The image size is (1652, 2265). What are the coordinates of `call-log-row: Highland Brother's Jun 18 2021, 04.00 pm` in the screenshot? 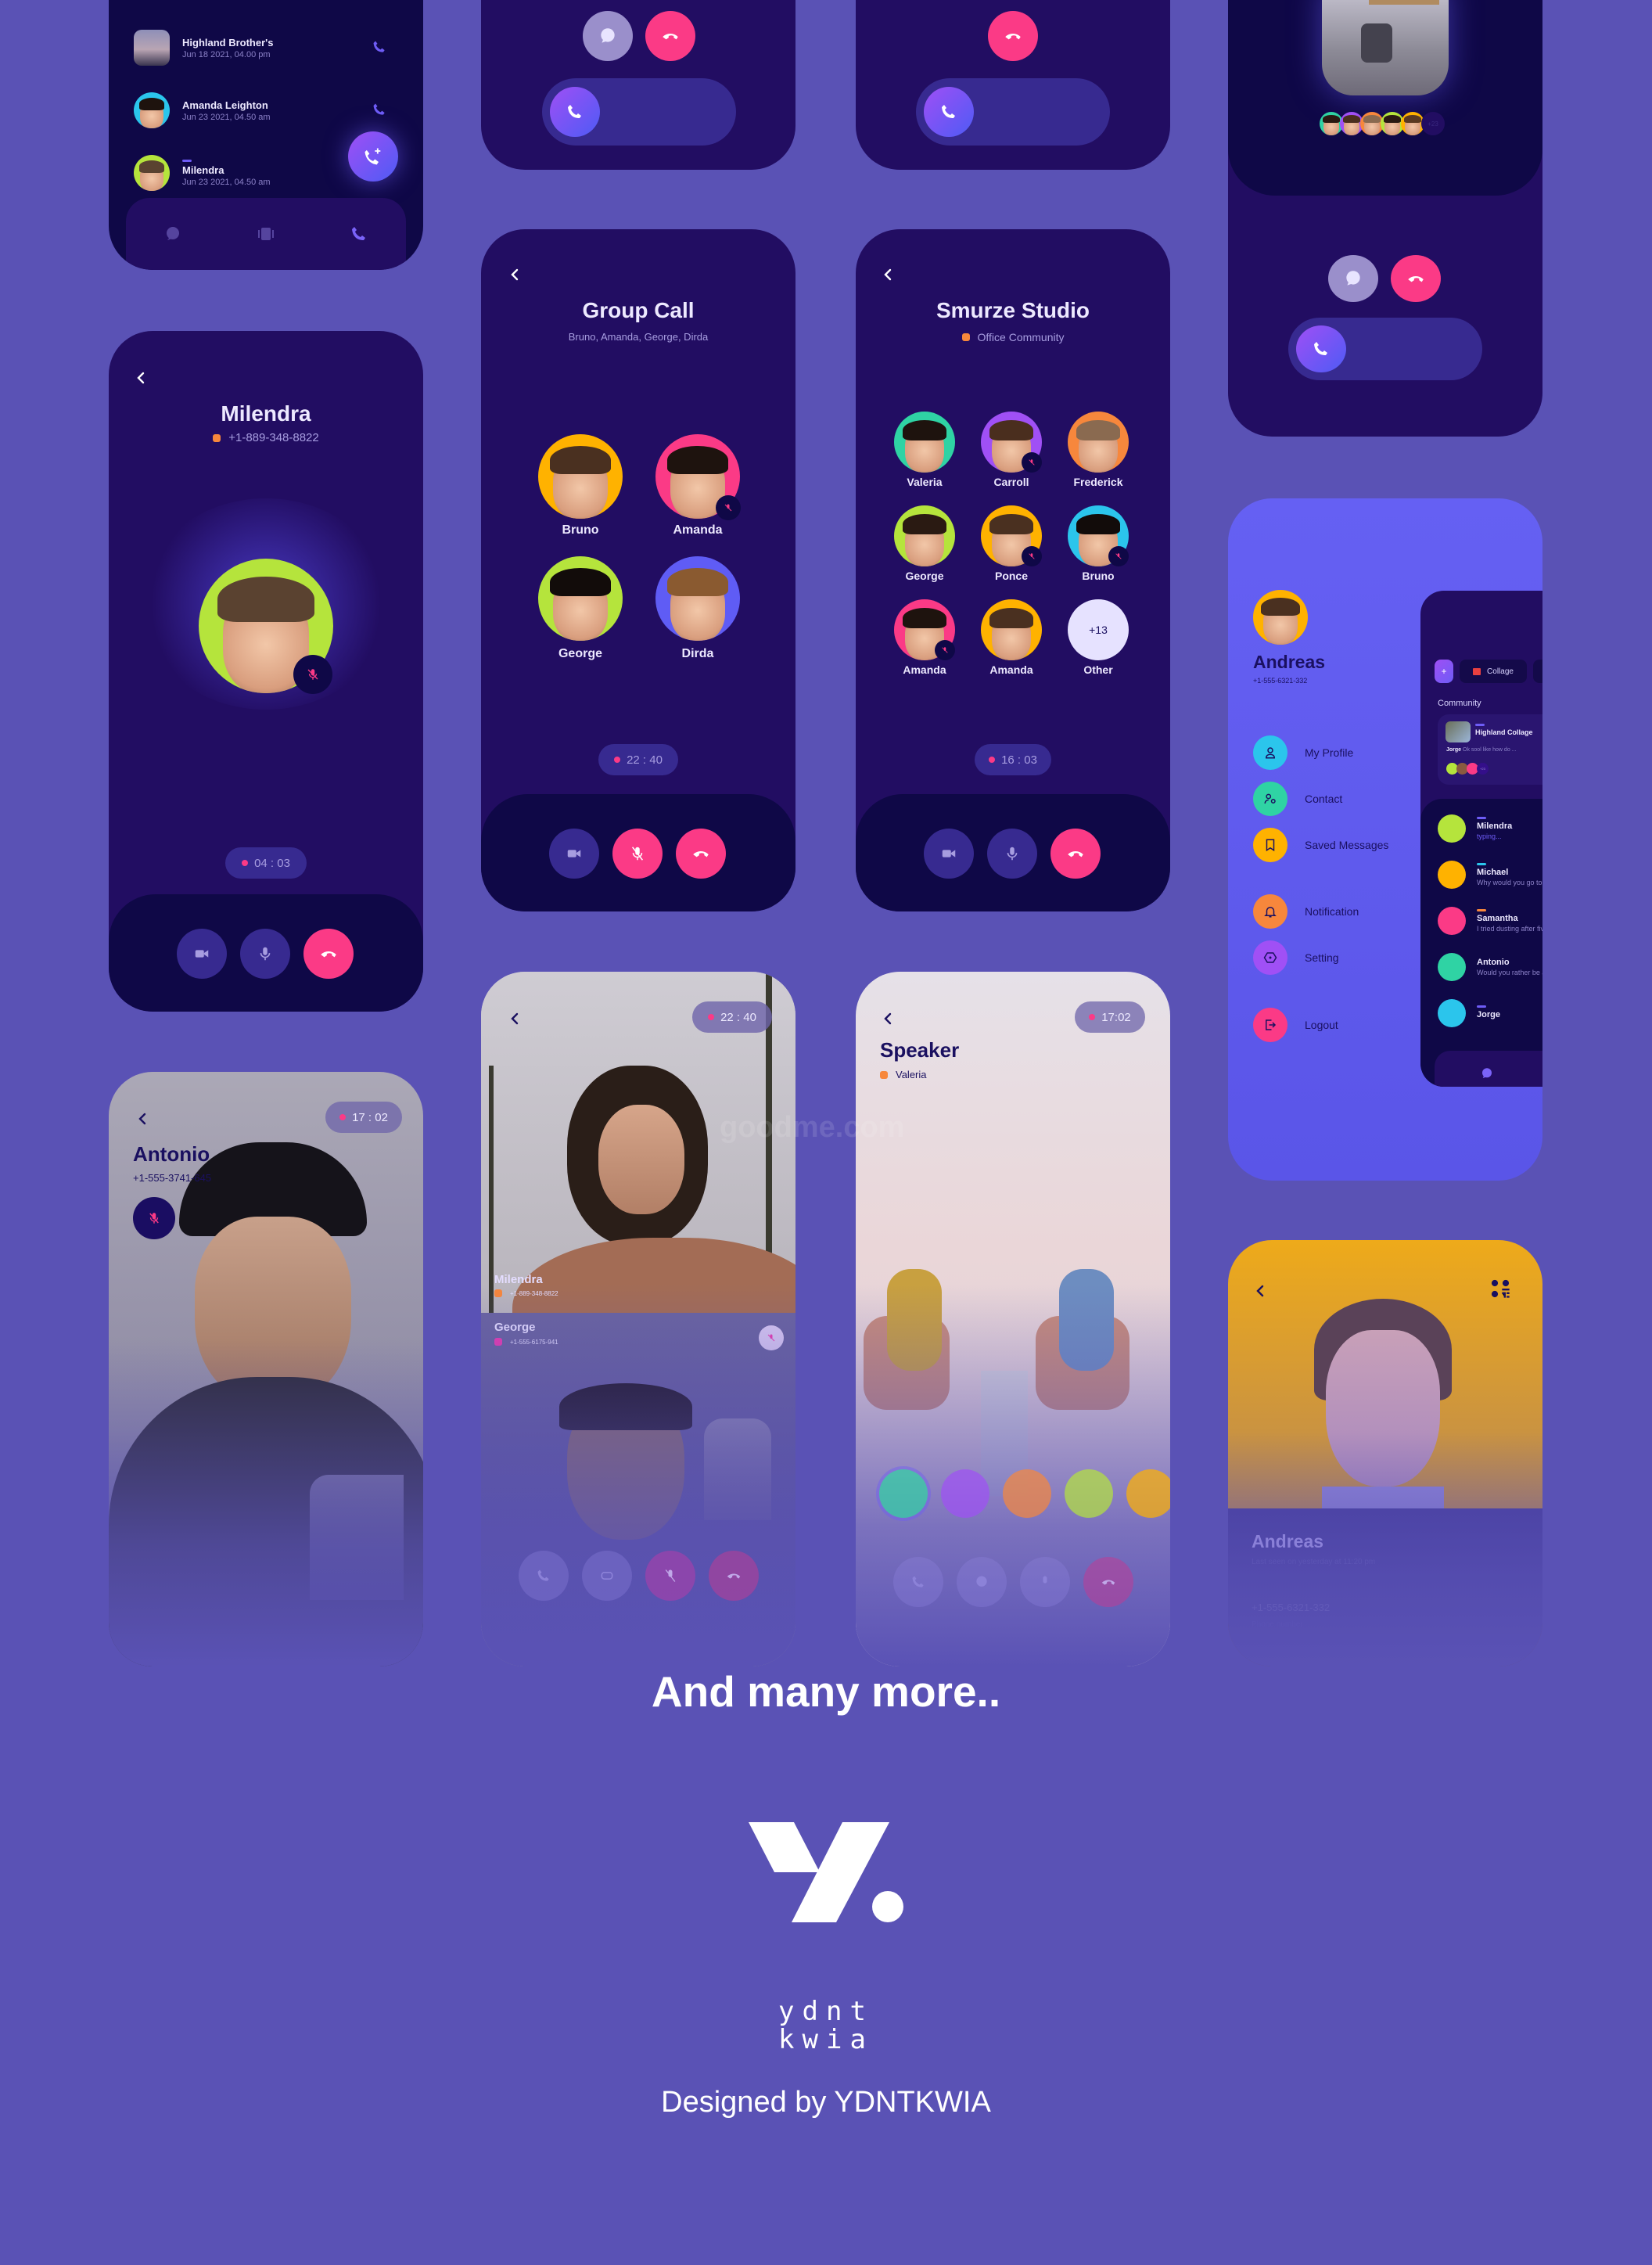 It's located at (204, 48).